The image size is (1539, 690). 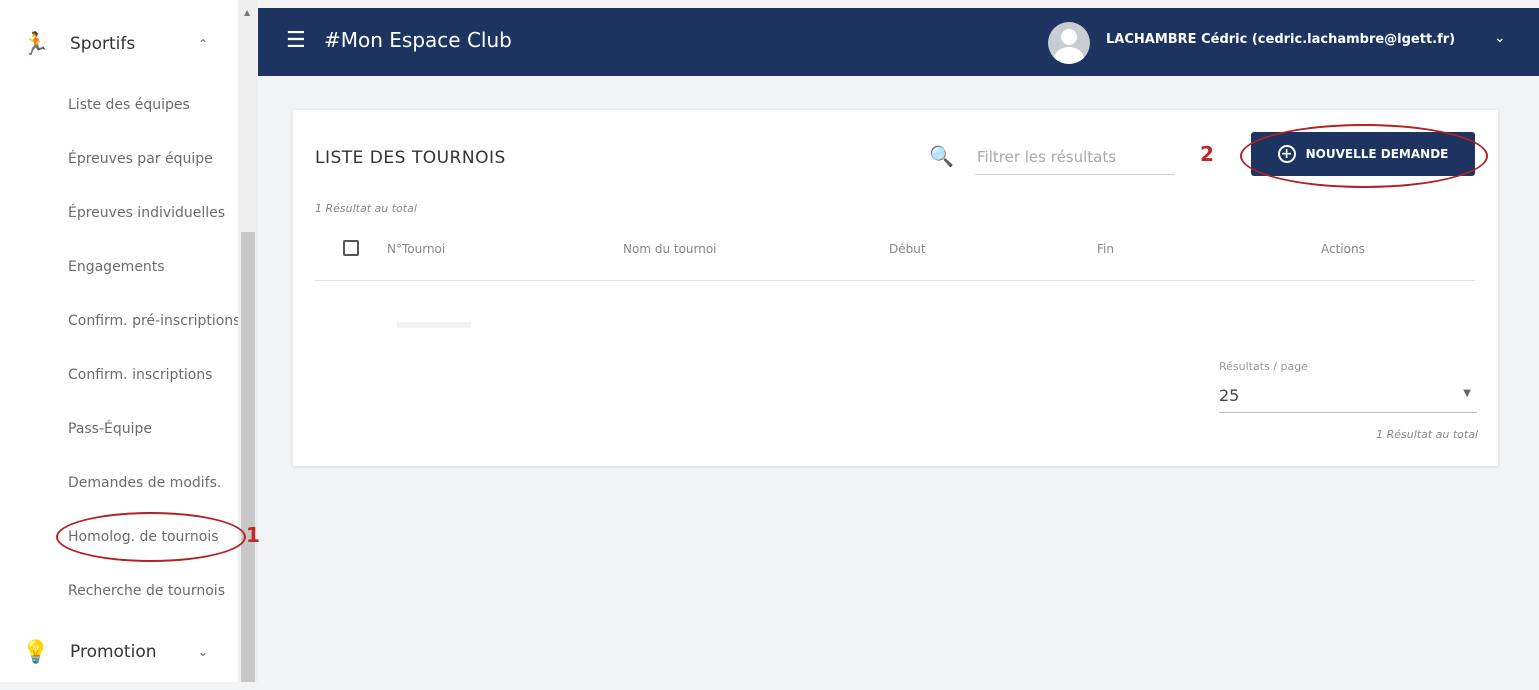 What do you see at coordinates (103, 44) in the screenshot?
I see `sidebar-section-label: Sportifs` at bounding box center [103, 44].